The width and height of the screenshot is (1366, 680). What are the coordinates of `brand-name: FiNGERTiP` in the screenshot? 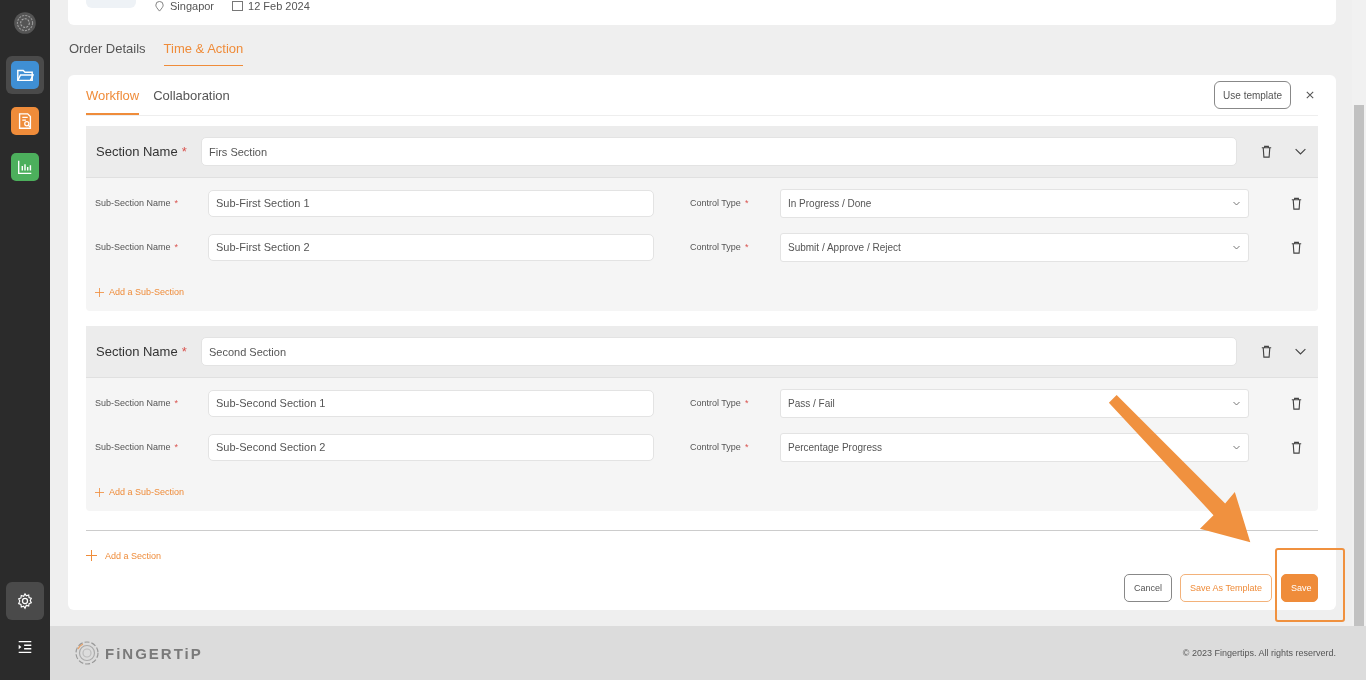 It's located at (154, 653).